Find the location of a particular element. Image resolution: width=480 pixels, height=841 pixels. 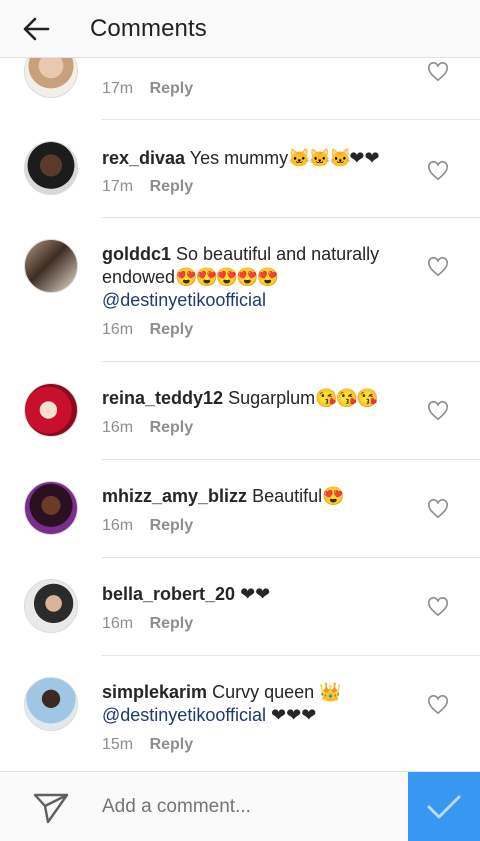

comment-emoji: 😍 is located at coordinates (333, 496).